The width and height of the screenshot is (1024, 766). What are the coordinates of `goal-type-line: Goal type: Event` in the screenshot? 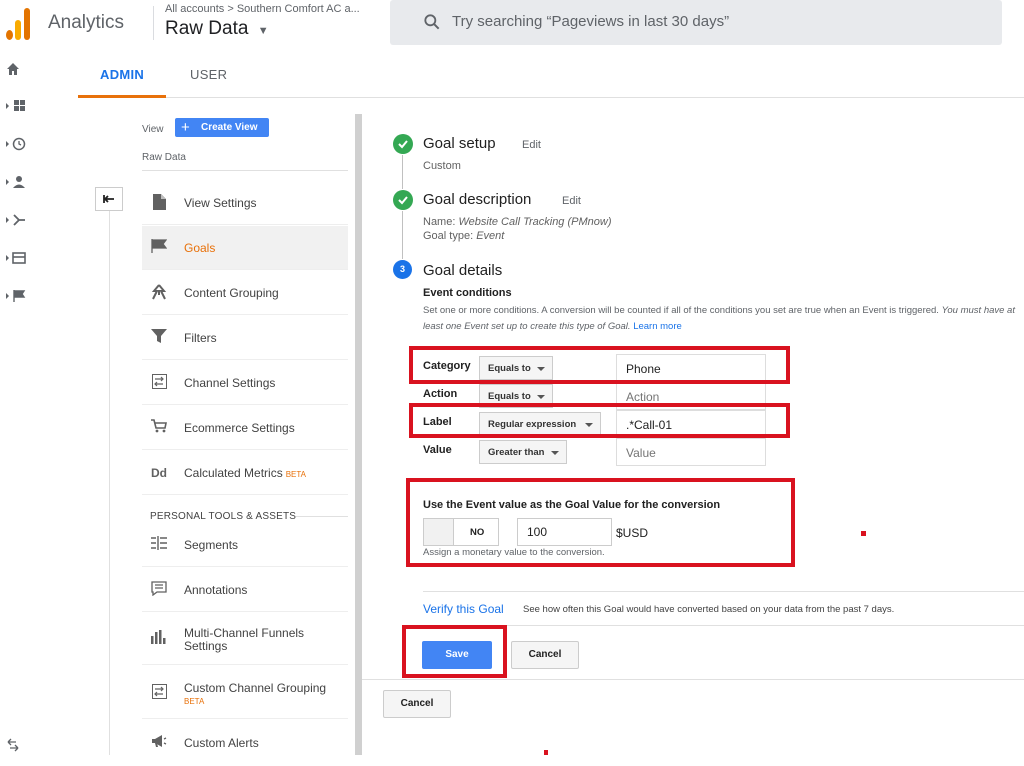 It's located at (463, 236).